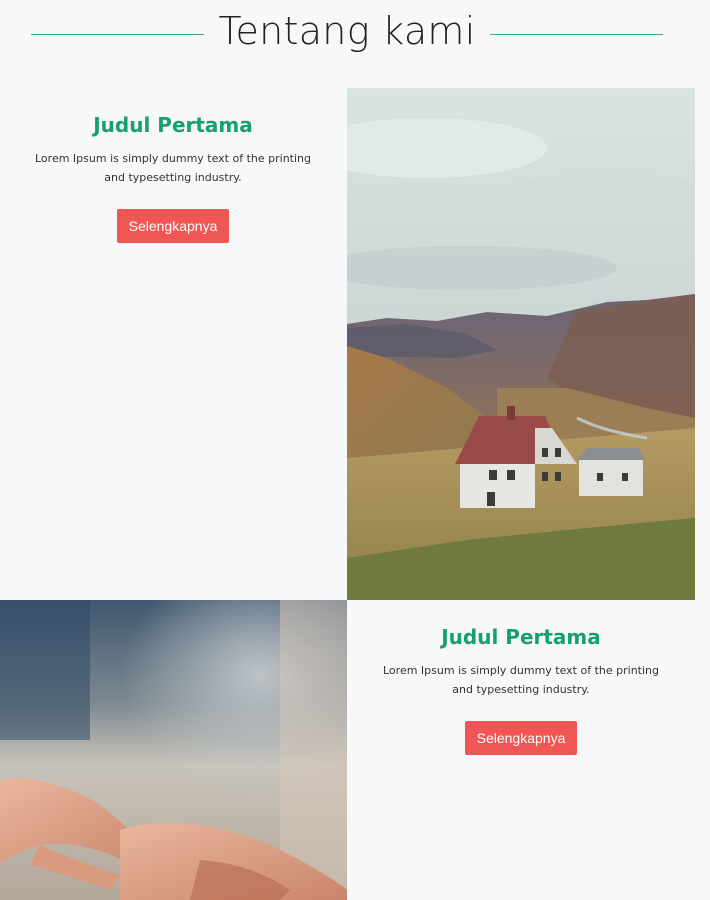 The height and width of the screenshot is (900, 710). Describe the element at coordinates (521, 738) in the screenshot. I see `card-2-more-button: Selengkapnya` at that location.